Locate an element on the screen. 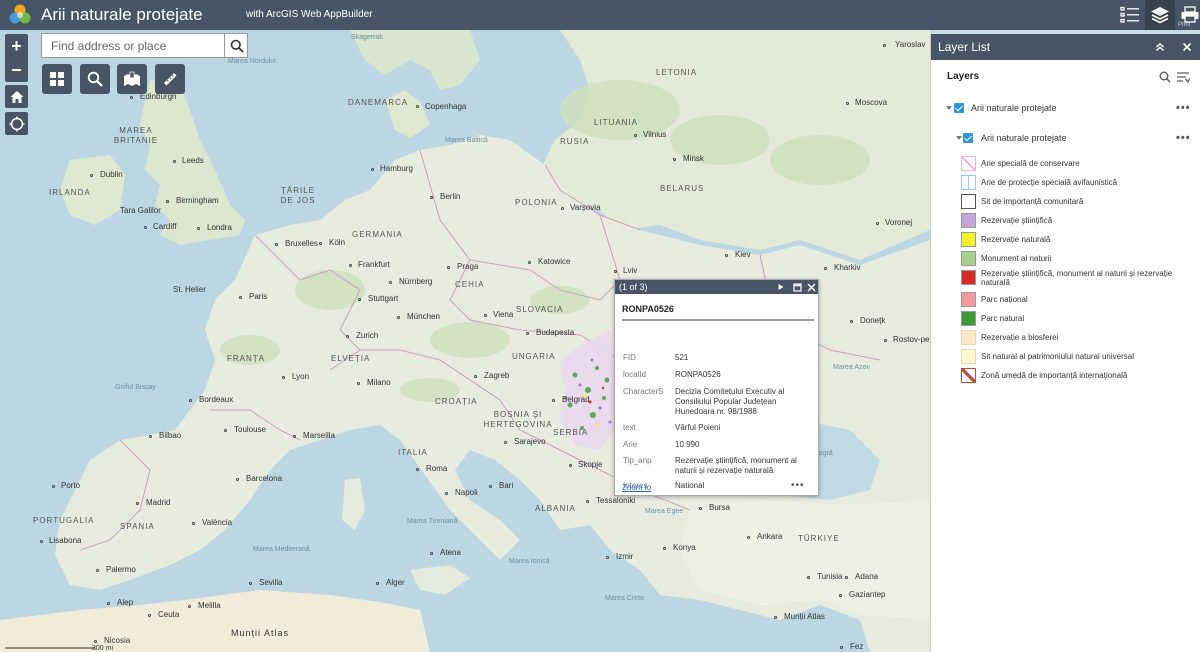 This screenshot has height=652, width=1200. city-label: Tessaloniki is located at coordinates (616, 500).